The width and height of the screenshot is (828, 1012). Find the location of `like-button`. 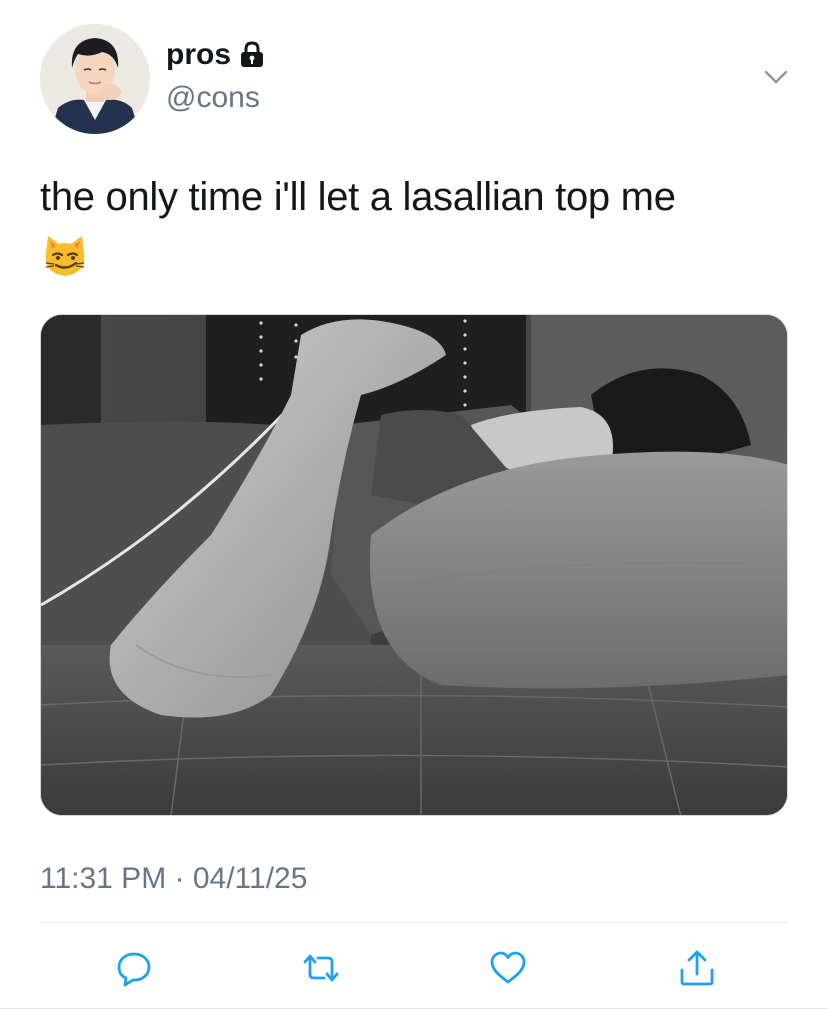

like-button is located at coordinates (508, 968).